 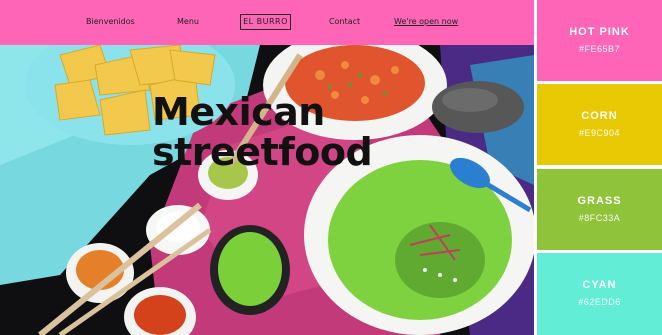 What do you see at coordinates (188, 22) in the screenshot?
I see `nav-link-menu: Menu` at bounding box center [188, 22].